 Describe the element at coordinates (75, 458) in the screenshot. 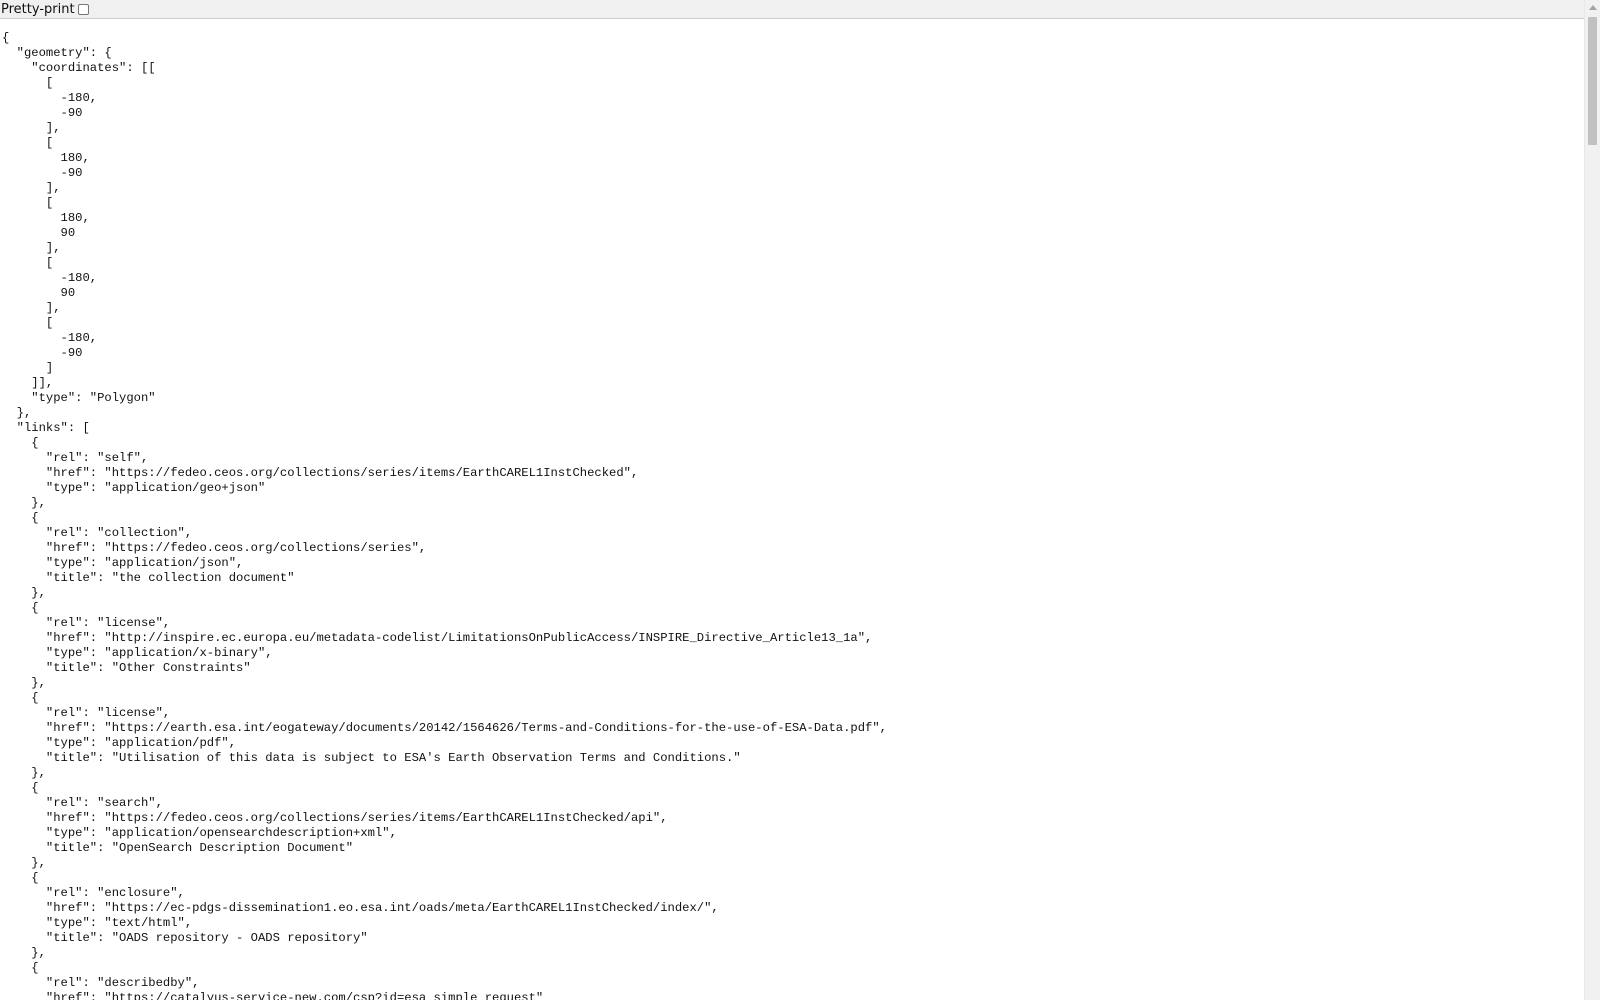

I see `json-line: "rel": "self",` at that location.